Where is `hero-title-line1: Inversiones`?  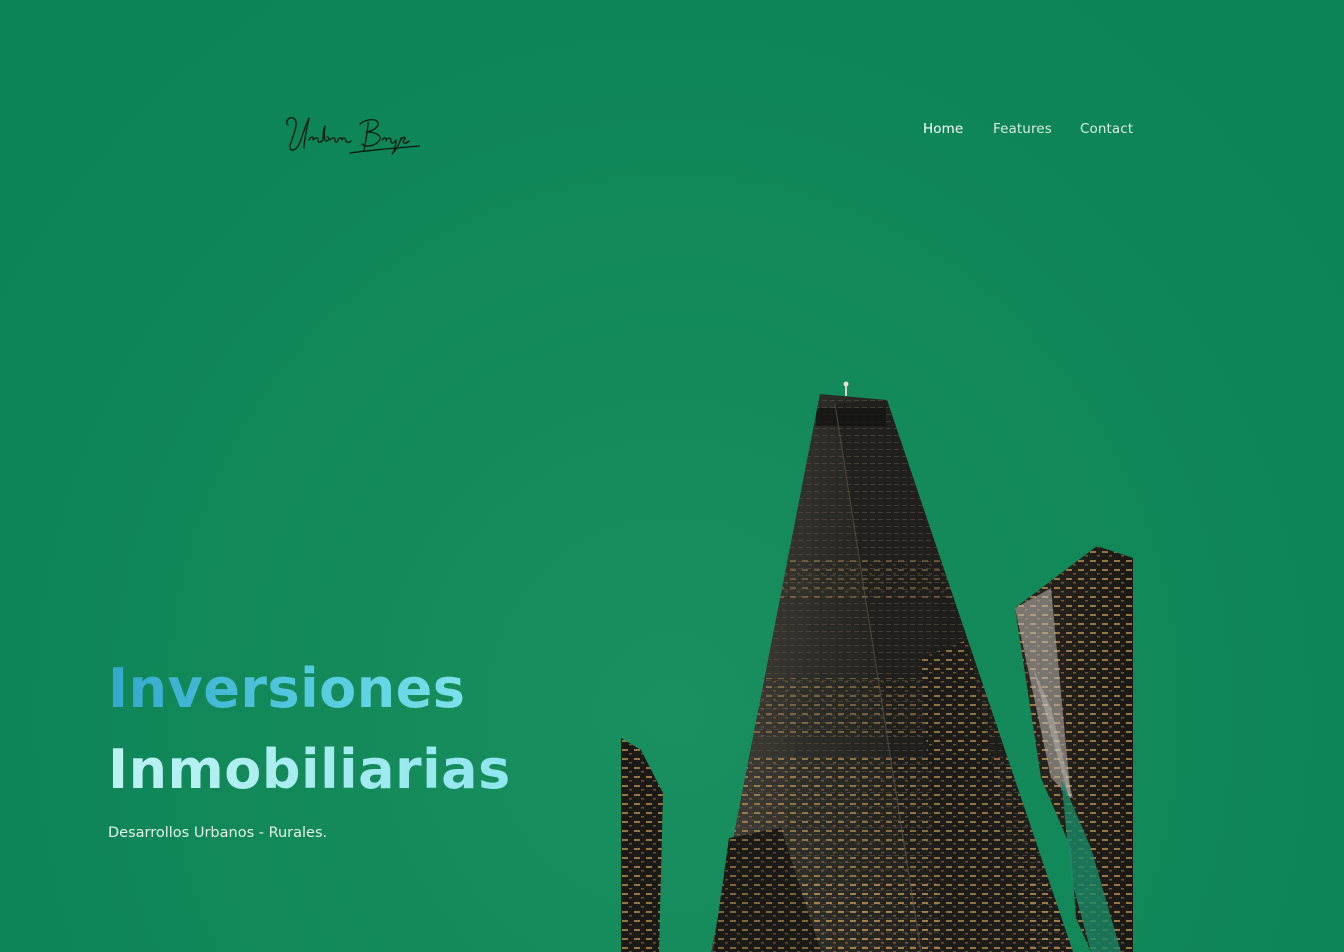 hero-title-line1: Inversiones is located at coordinates (309, 688).